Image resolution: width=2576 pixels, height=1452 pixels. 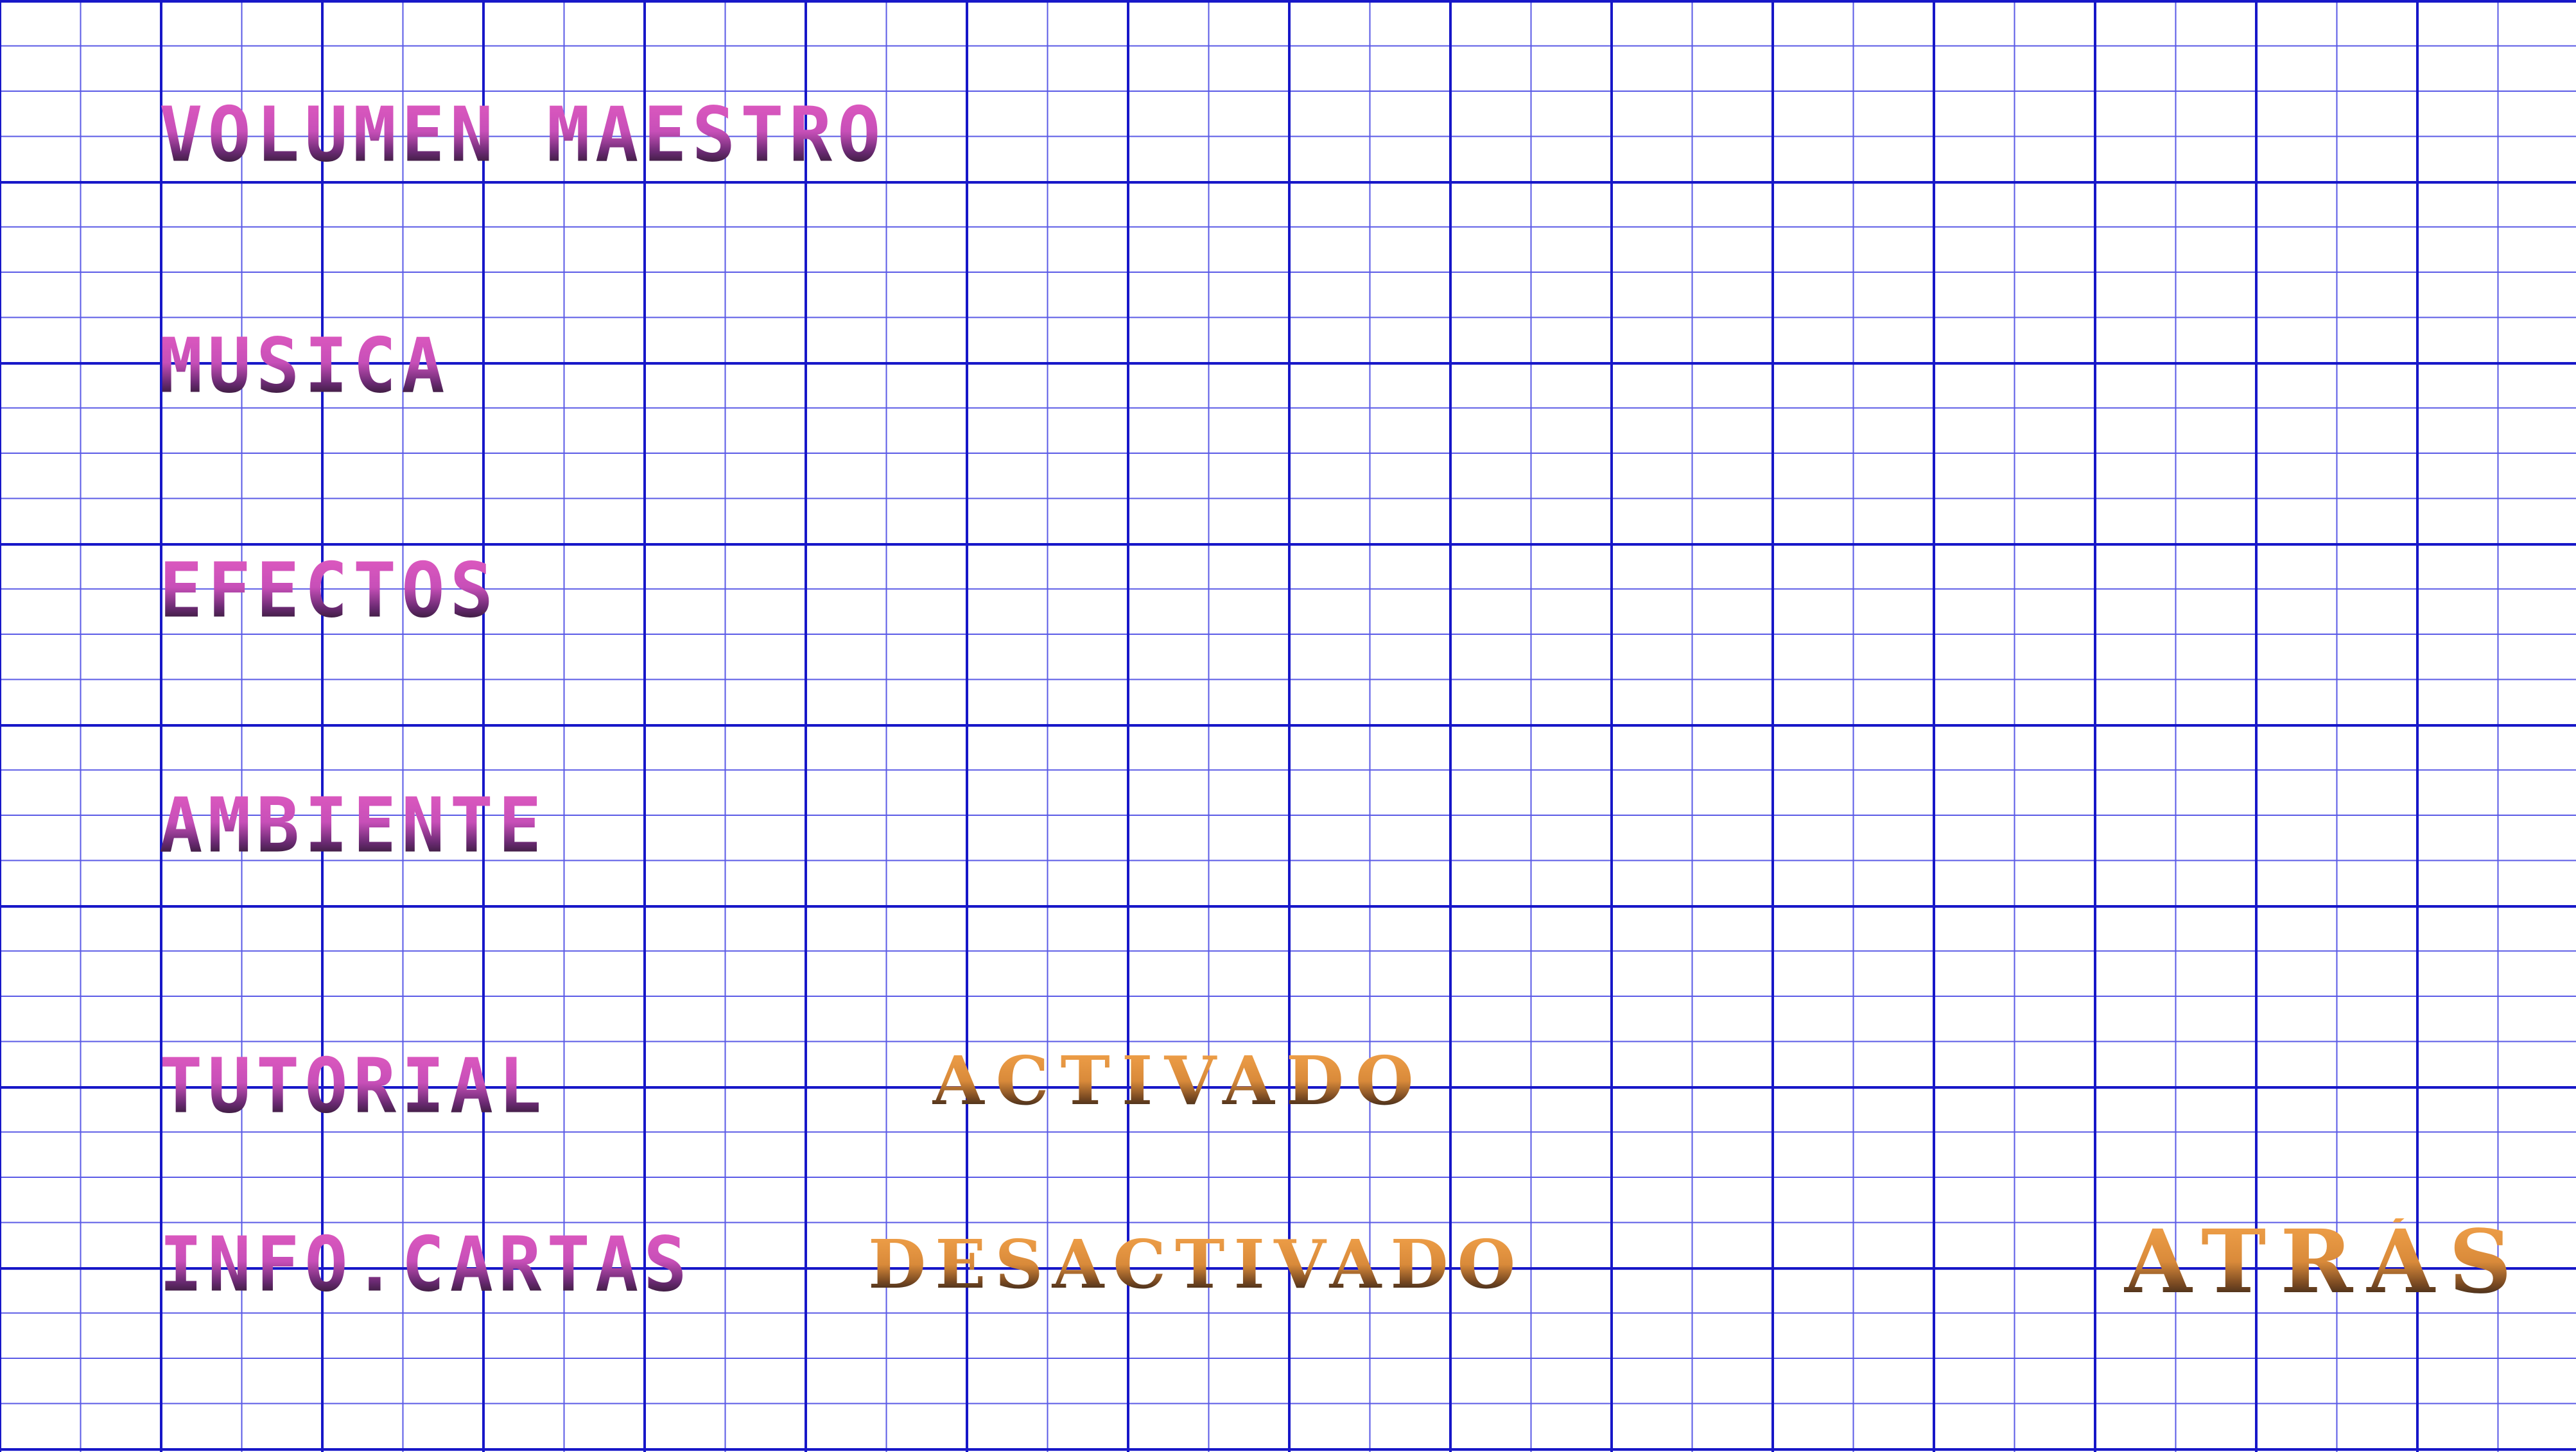 I want to click on tutorial-label: TUTORIAL, so click(x=353, y=1086).